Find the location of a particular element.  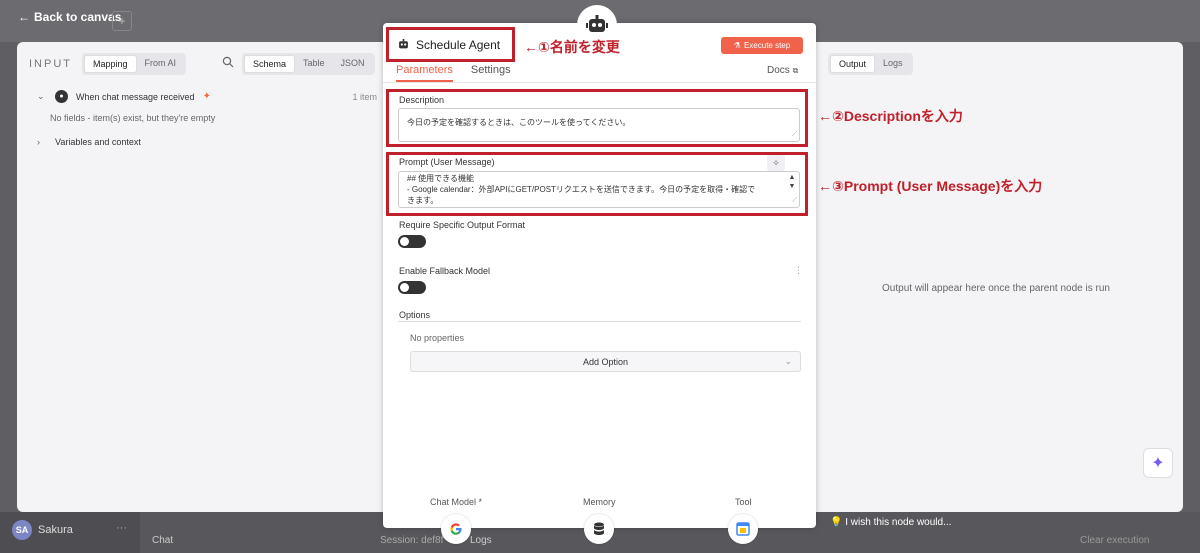

prompt-label: Prompt (User Message) is located at coordinates (447, 162).